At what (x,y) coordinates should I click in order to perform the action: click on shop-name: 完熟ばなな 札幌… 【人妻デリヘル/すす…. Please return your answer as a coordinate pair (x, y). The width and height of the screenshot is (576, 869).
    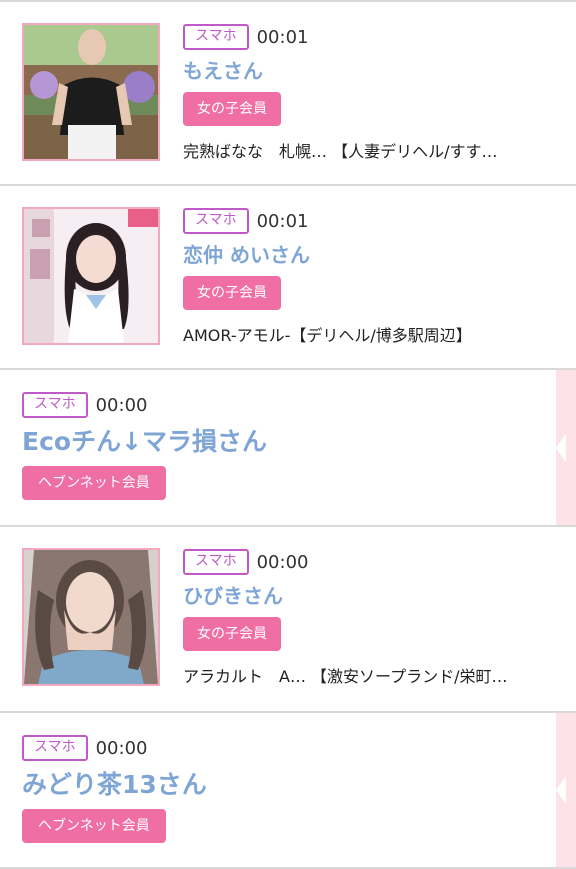
    Looking at the image, I should click on (369, 150).